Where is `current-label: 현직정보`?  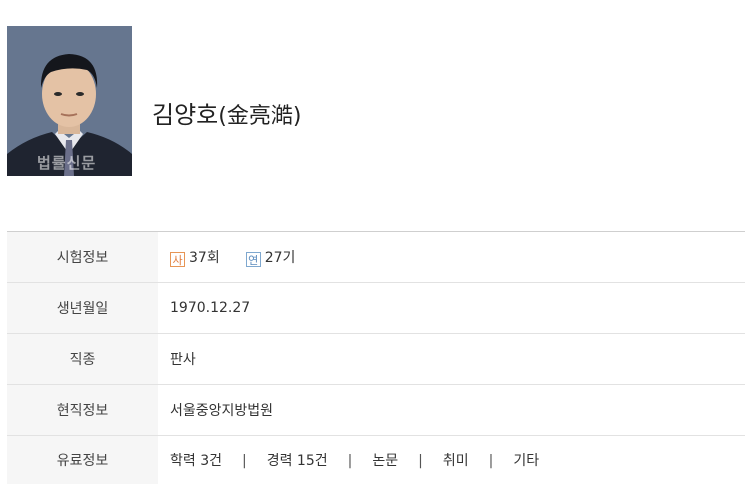 current-label: 현직정보 is located at coordinates (82, 410).